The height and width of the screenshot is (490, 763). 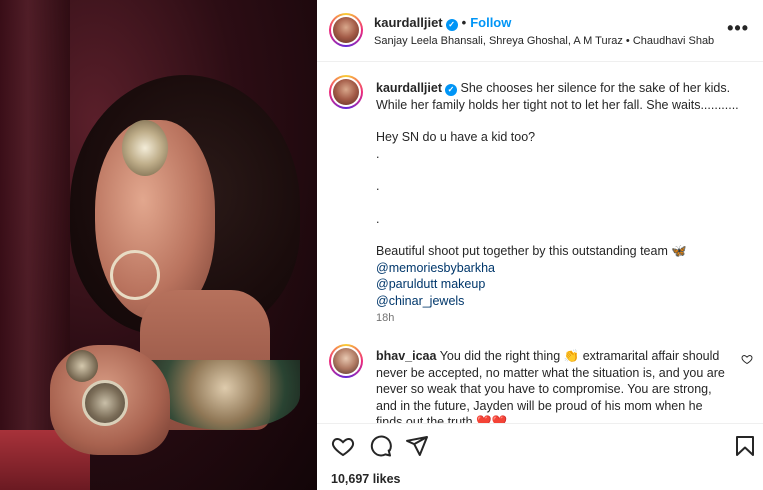 What do you see at coordinates (563, 301) in the screenshot?
I see `mention-link: @chinar_jewels` at bounding box center [563, 301].